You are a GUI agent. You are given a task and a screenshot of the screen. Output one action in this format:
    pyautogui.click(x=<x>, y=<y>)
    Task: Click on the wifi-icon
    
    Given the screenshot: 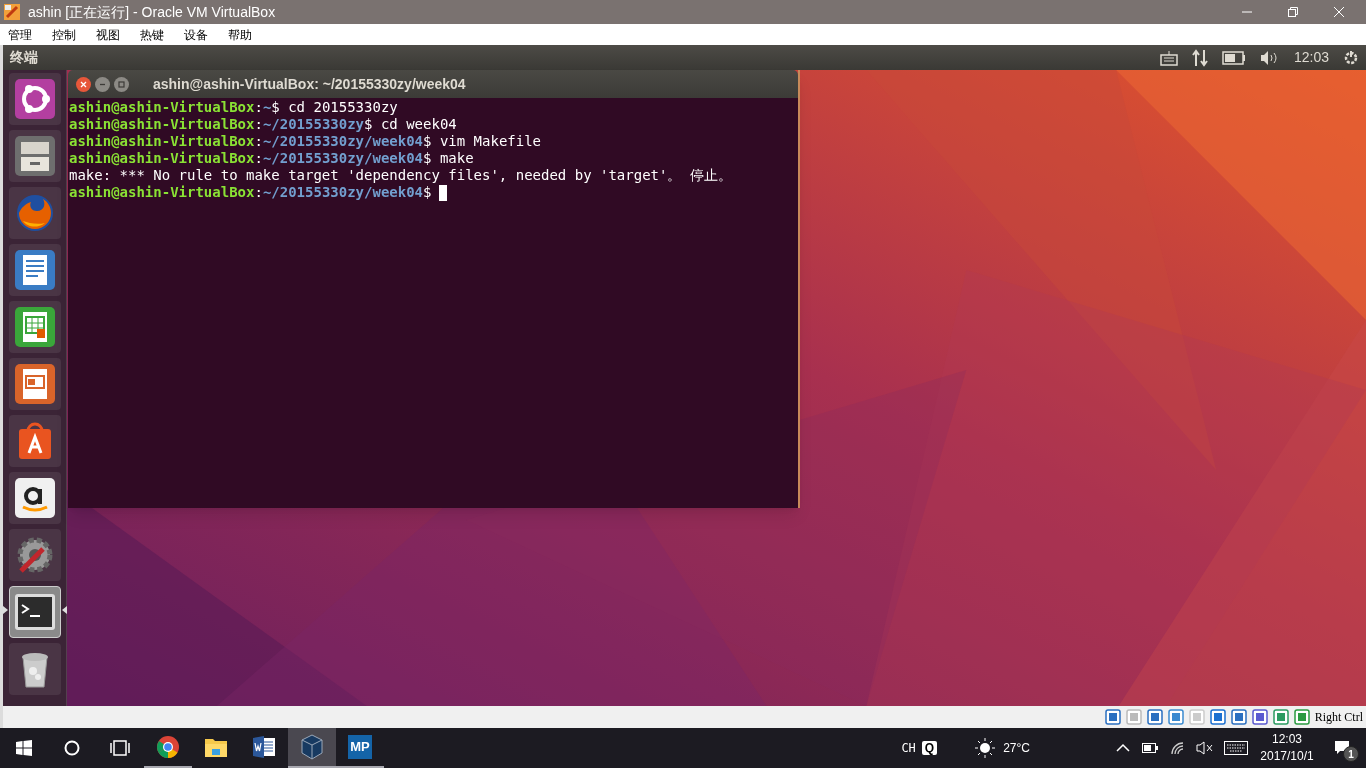 What is the action you would take?
    pyautogui.click(x=1178, y=748)
    